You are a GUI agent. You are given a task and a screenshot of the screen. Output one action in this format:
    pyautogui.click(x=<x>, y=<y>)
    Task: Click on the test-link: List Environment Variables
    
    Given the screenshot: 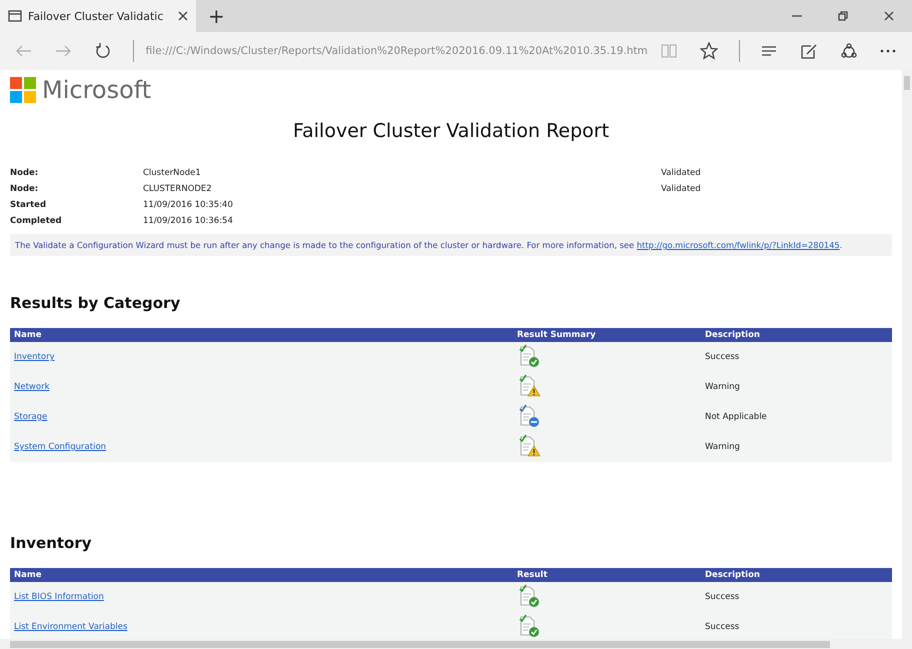 What is the action you would take?
    pyautogui.click(x=71, y=627)
    